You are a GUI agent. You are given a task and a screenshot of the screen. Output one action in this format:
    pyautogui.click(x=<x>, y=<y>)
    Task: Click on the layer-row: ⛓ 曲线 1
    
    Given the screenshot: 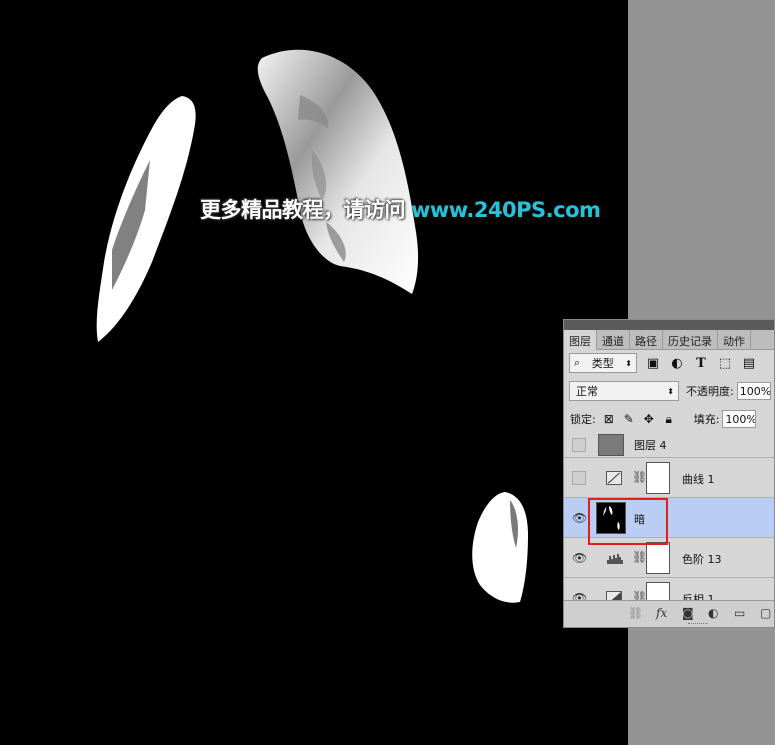 What is the action you would take?
    pyautogui.click(x=669, y=478)
    